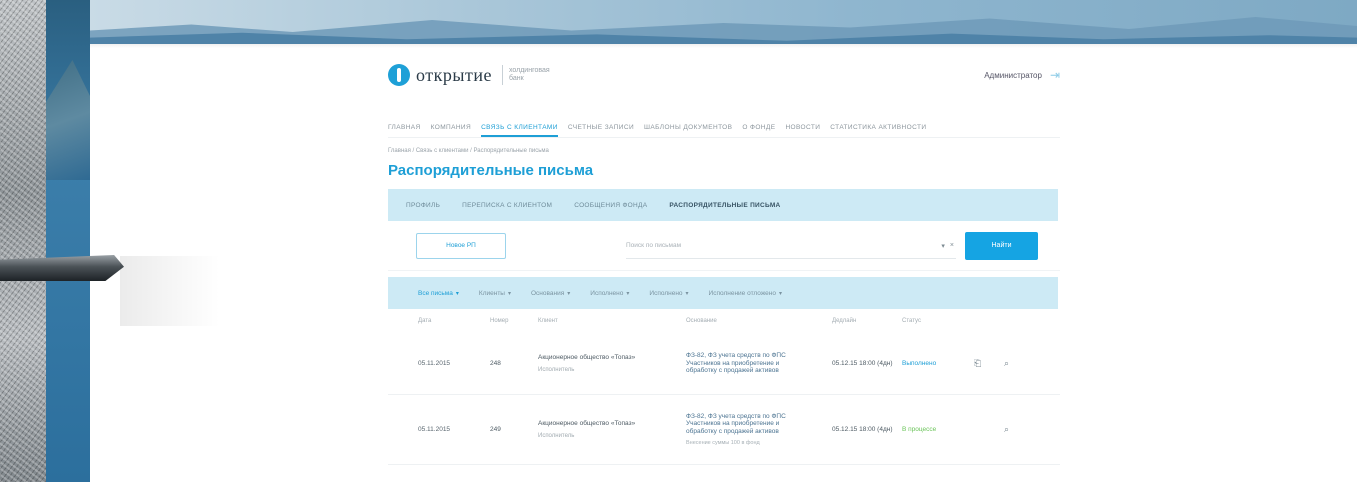 The height and width of the screenshot is (482, 1357). I want to click on tab-letters: Распорядительные письма, so click(724, 205).